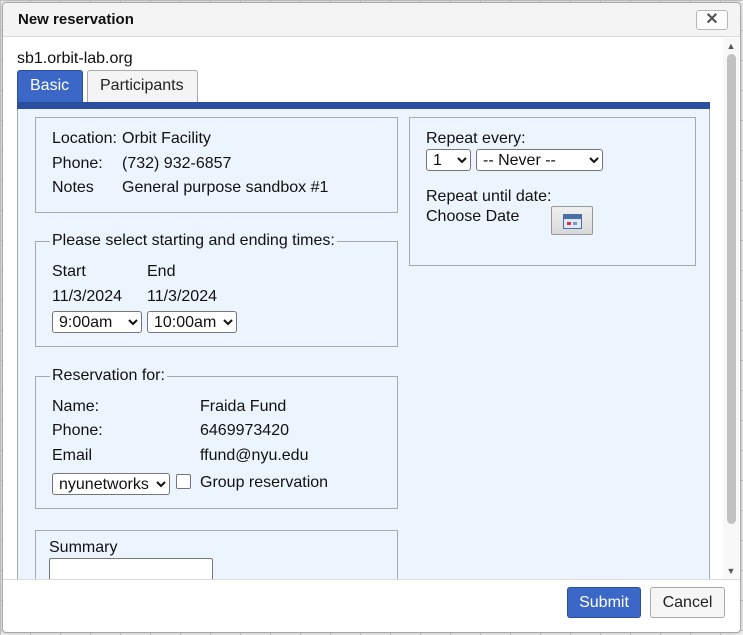  What do you see at coordinates (75, 58) in the screenshot?
I see `host-name: sb1.orbit-lab.org` at bounding box center [75, 58].